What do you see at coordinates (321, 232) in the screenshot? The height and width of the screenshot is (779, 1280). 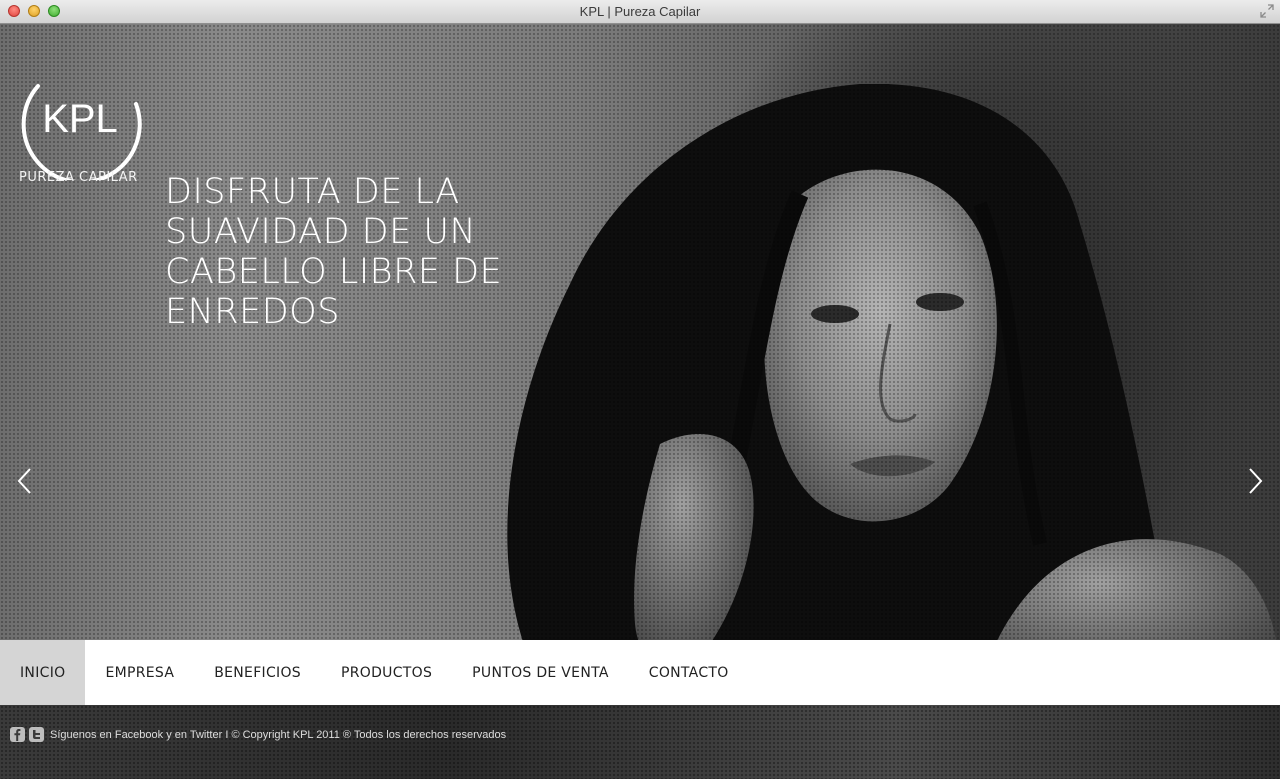 I see `hero-headline-line: SUAVIDAD DE UN` at bounding box center [321, 232].